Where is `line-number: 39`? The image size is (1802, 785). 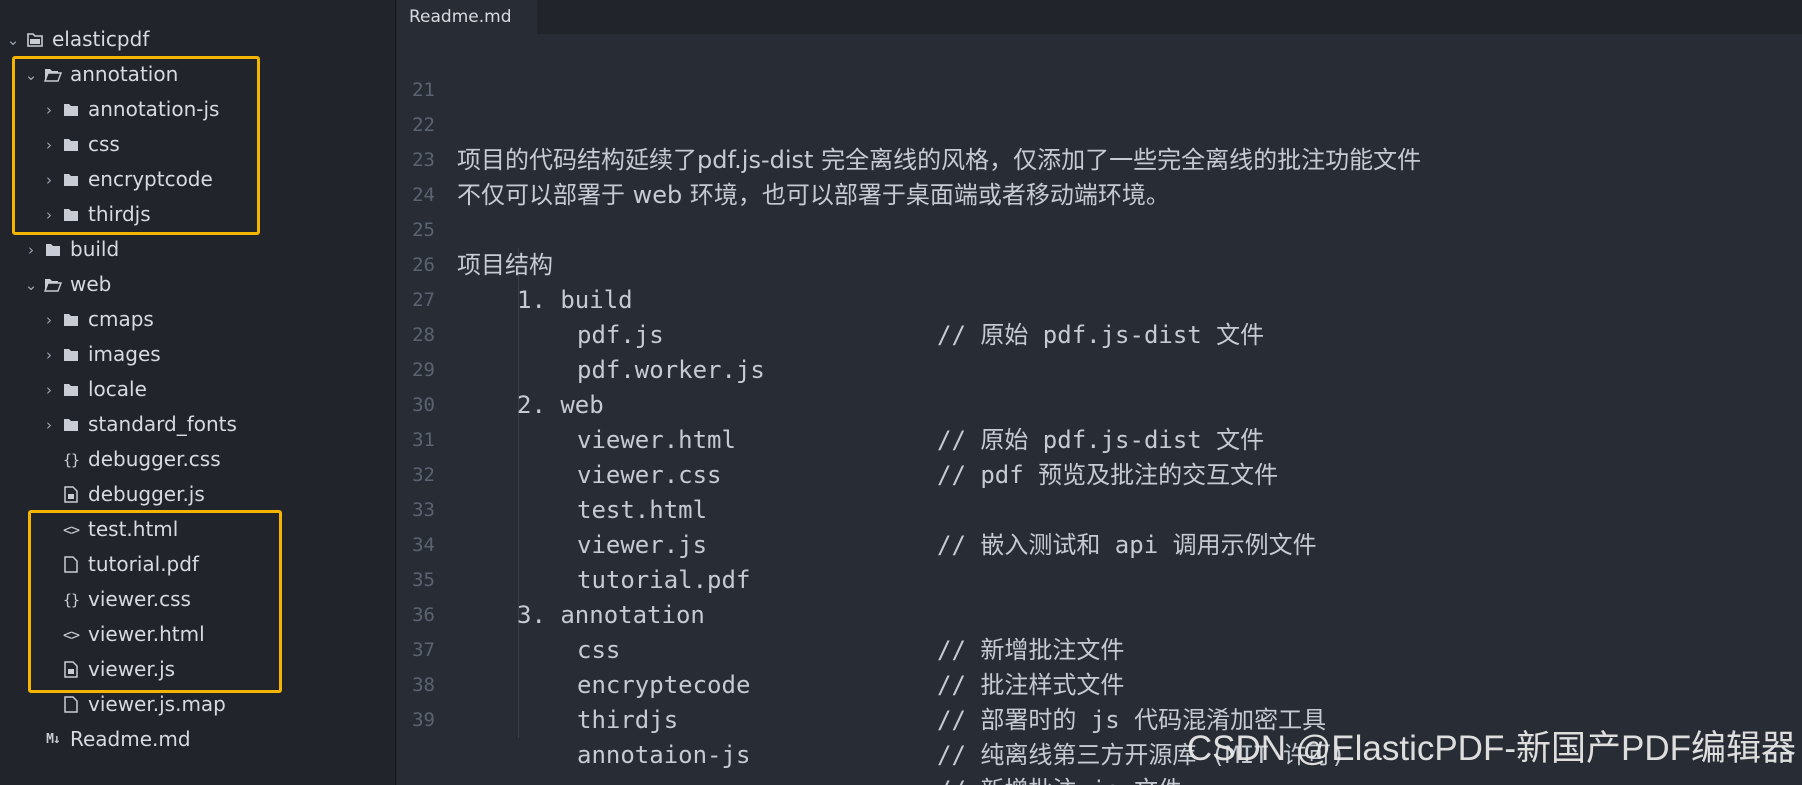
line-number: 39 is located at coordinates (423, 720).